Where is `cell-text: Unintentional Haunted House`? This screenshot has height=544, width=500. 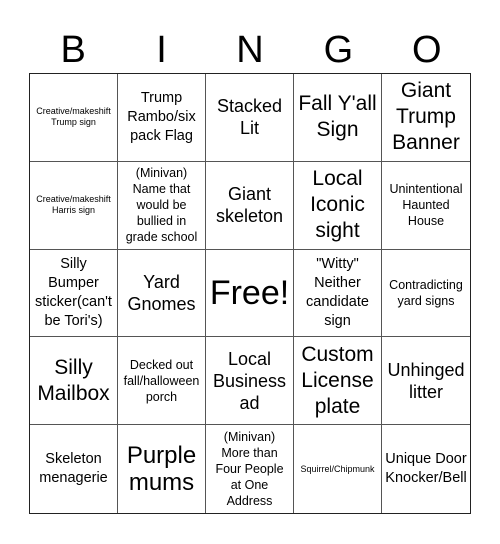
cell-text: Unintentional Haunted House is located at coordinates (426, 205).